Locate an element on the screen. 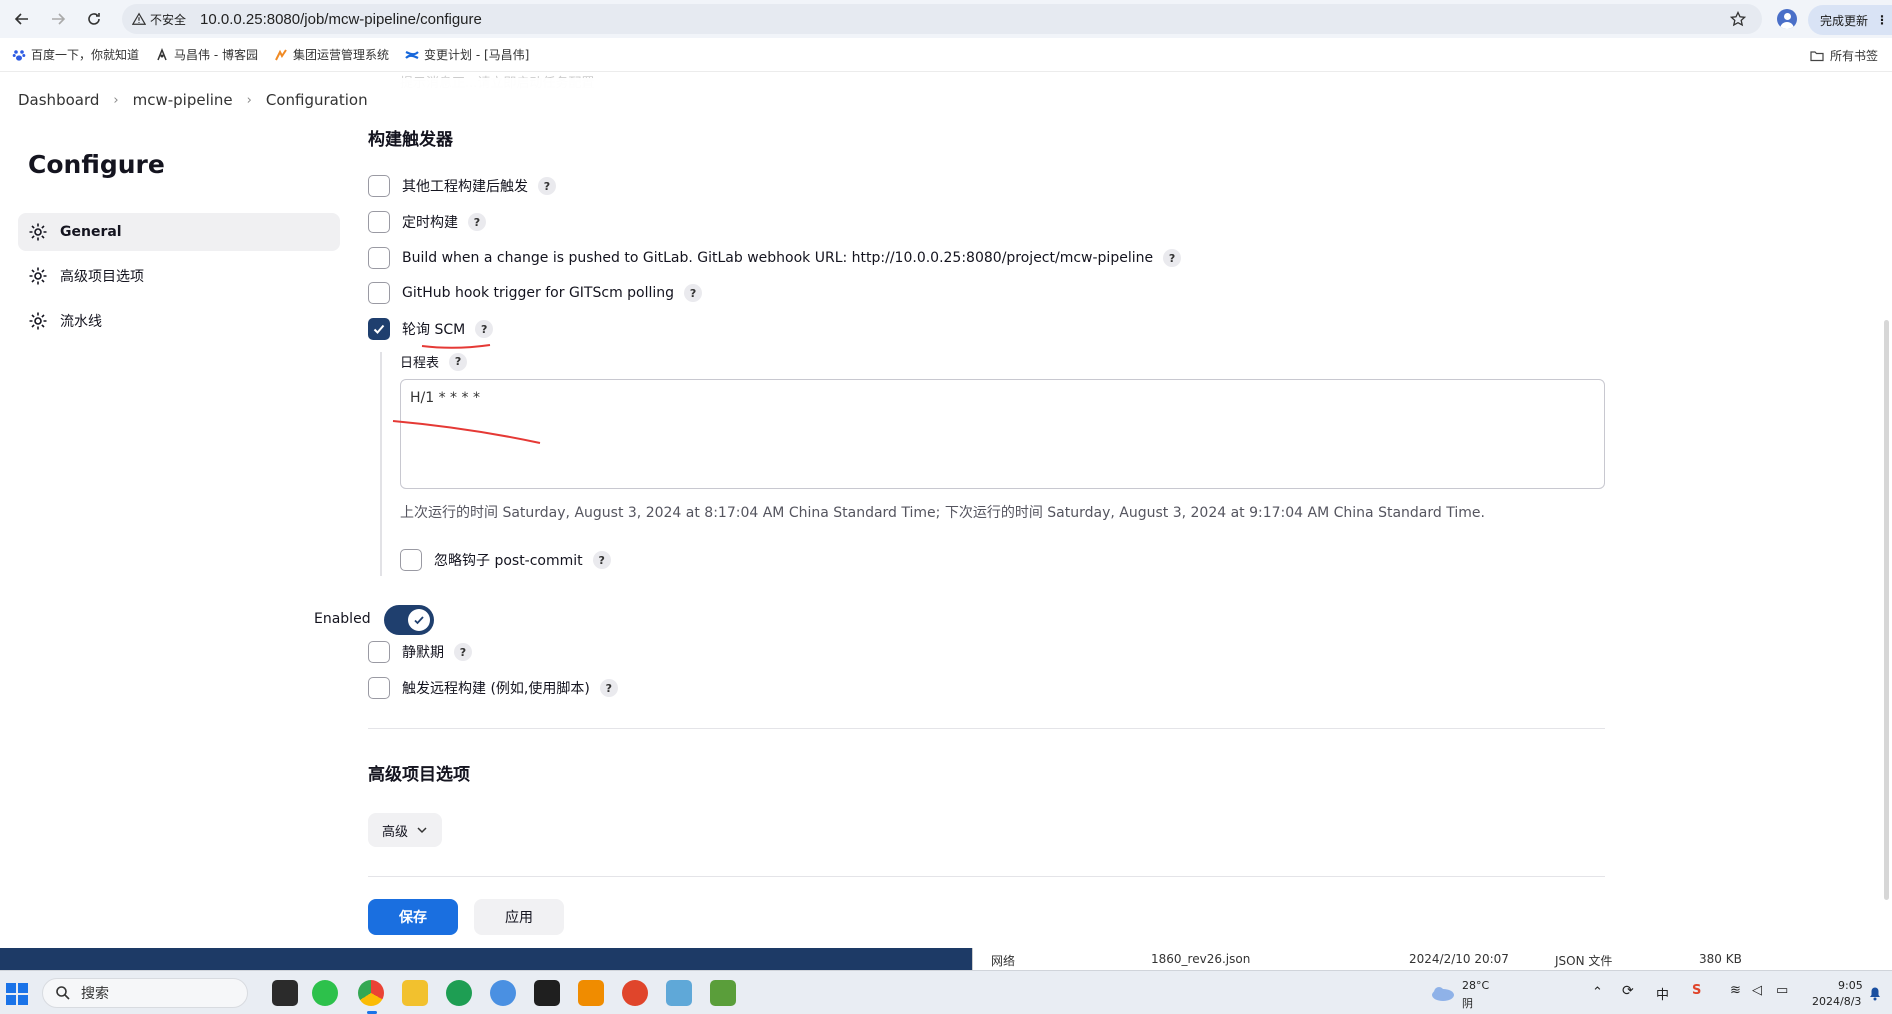 The image size is (1892, 1014). trigger-github-hook: GitHub hook trigger for GITScm polling ? is located at coordinates (535, 293).